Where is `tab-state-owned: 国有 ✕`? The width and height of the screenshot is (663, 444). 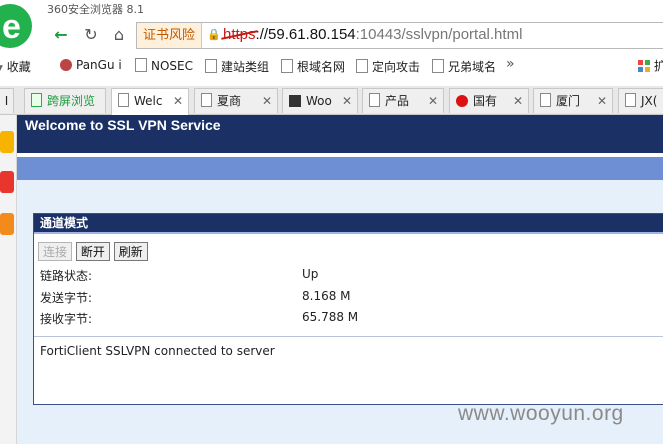
tab-state-owned: 国有 ✕ is located at coordinates (489, 100).